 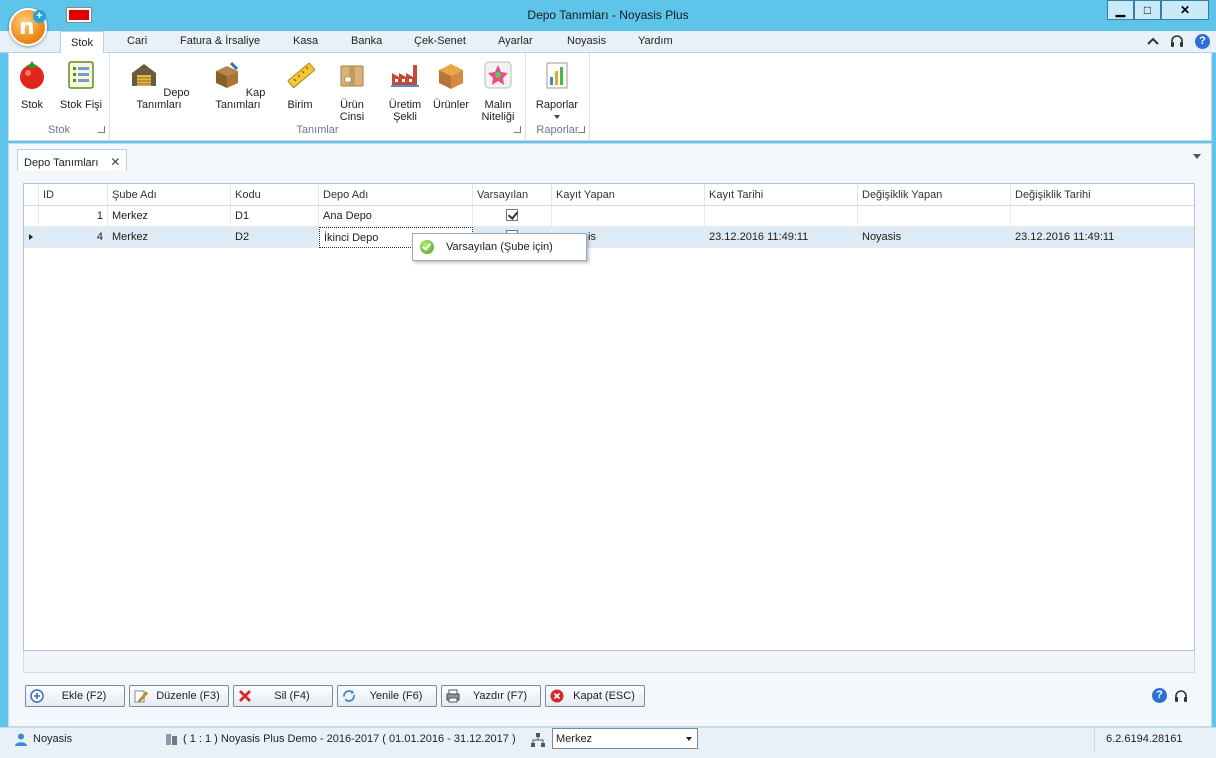 I want to click on birim-button: Birim, so click(x=300, y=85).